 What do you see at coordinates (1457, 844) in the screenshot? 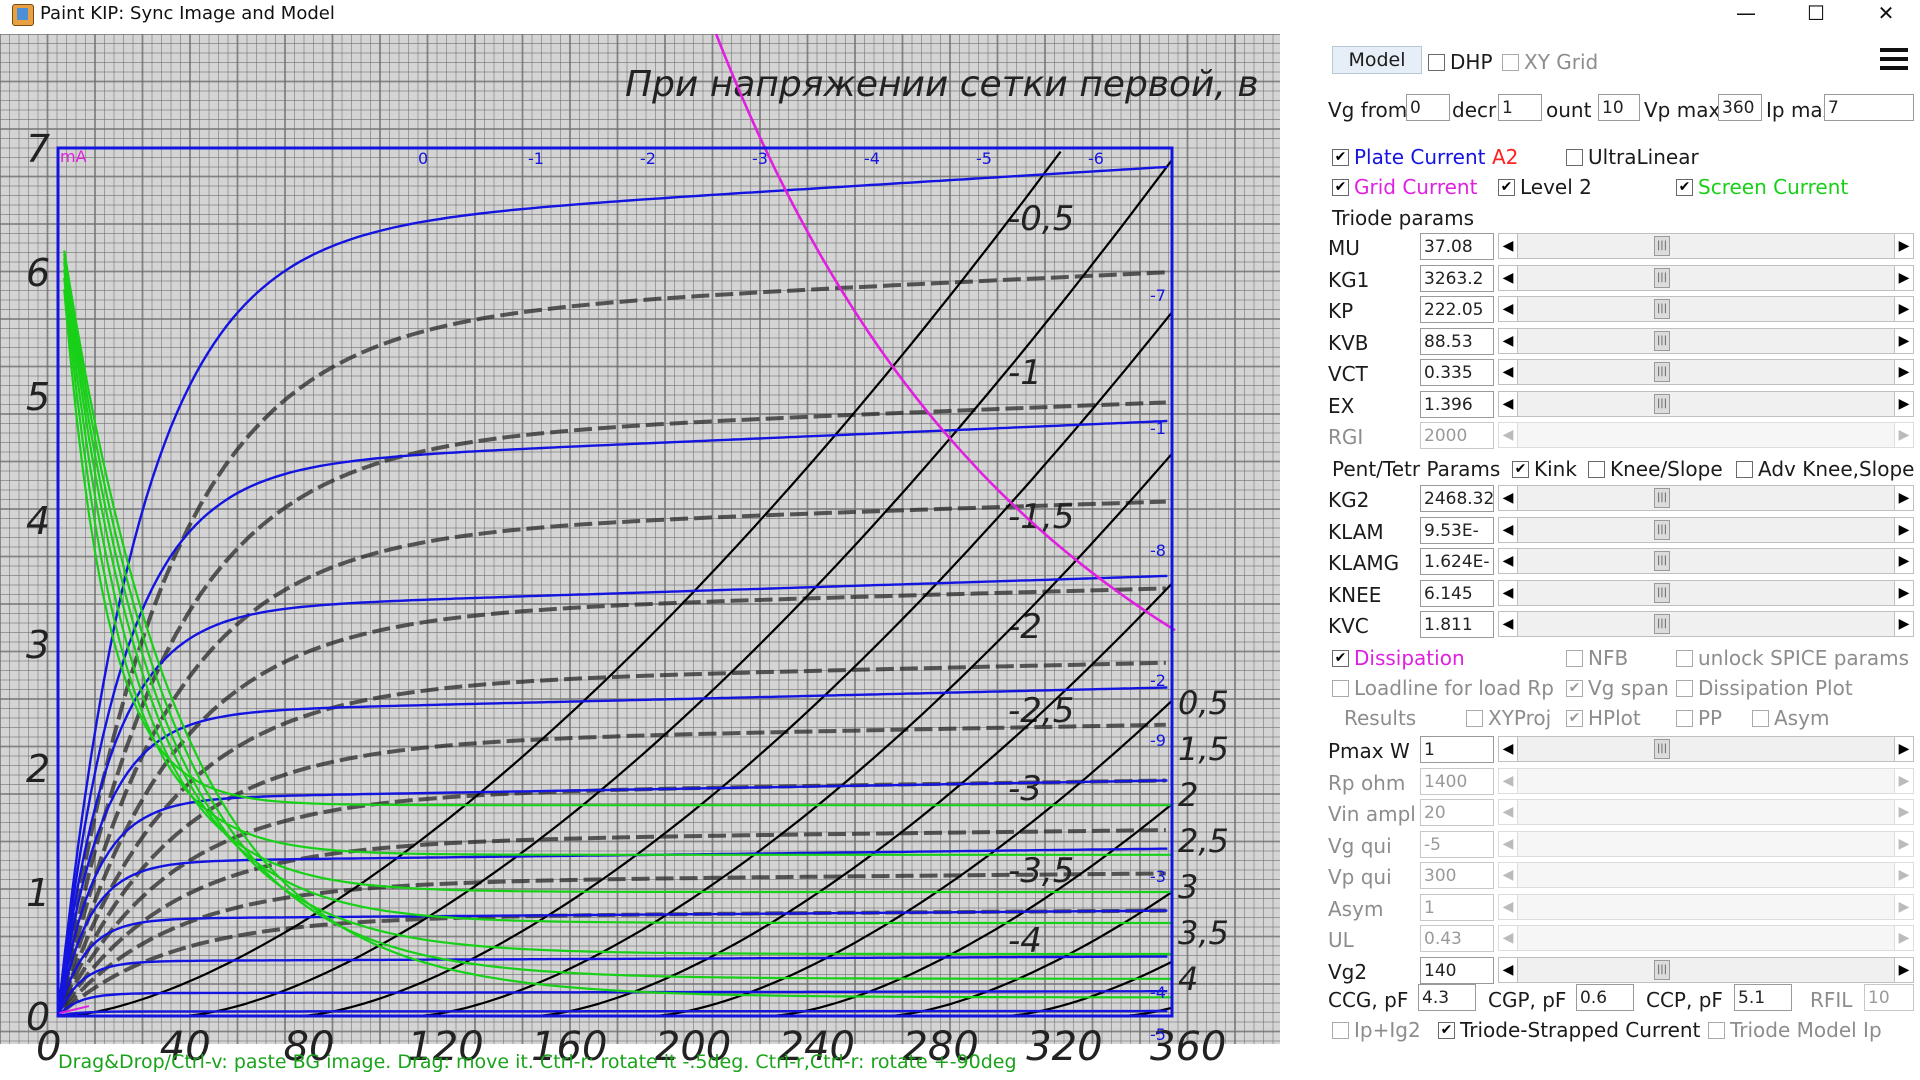
I see `param-field: -5` at bounding box center [1457, 844].